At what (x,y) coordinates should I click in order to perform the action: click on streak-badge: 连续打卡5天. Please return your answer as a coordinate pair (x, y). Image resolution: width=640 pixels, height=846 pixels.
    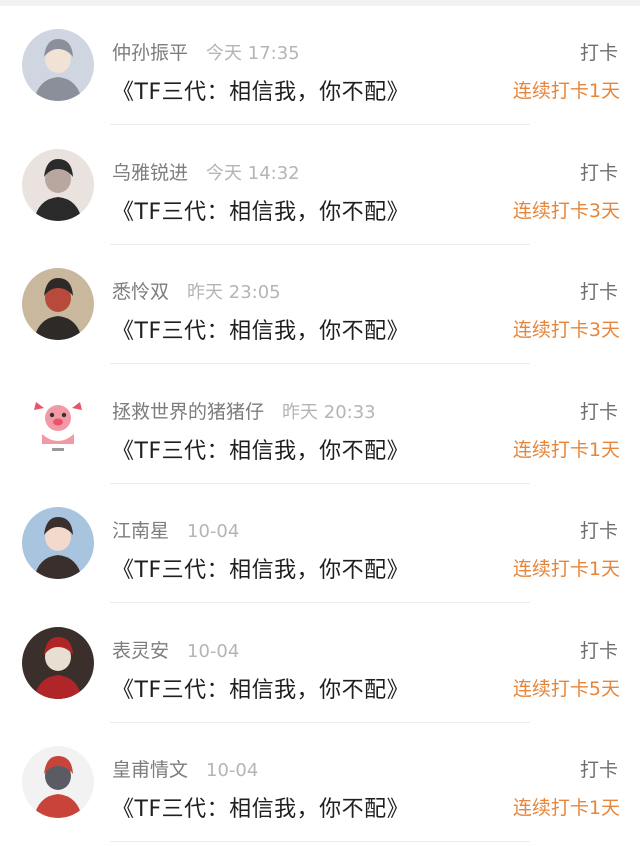
    Looking at the image, I should click on (566, 688).